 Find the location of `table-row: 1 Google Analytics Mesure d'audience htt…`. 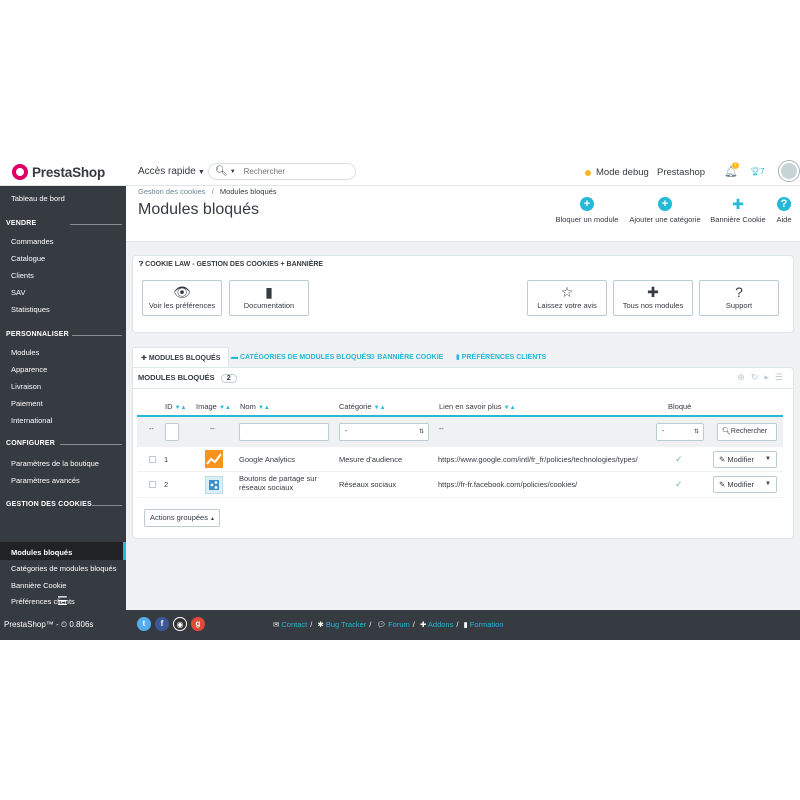

table-row: 1 Google Analytics Mesure d'audience htt… is located at coordinates (460, 460).